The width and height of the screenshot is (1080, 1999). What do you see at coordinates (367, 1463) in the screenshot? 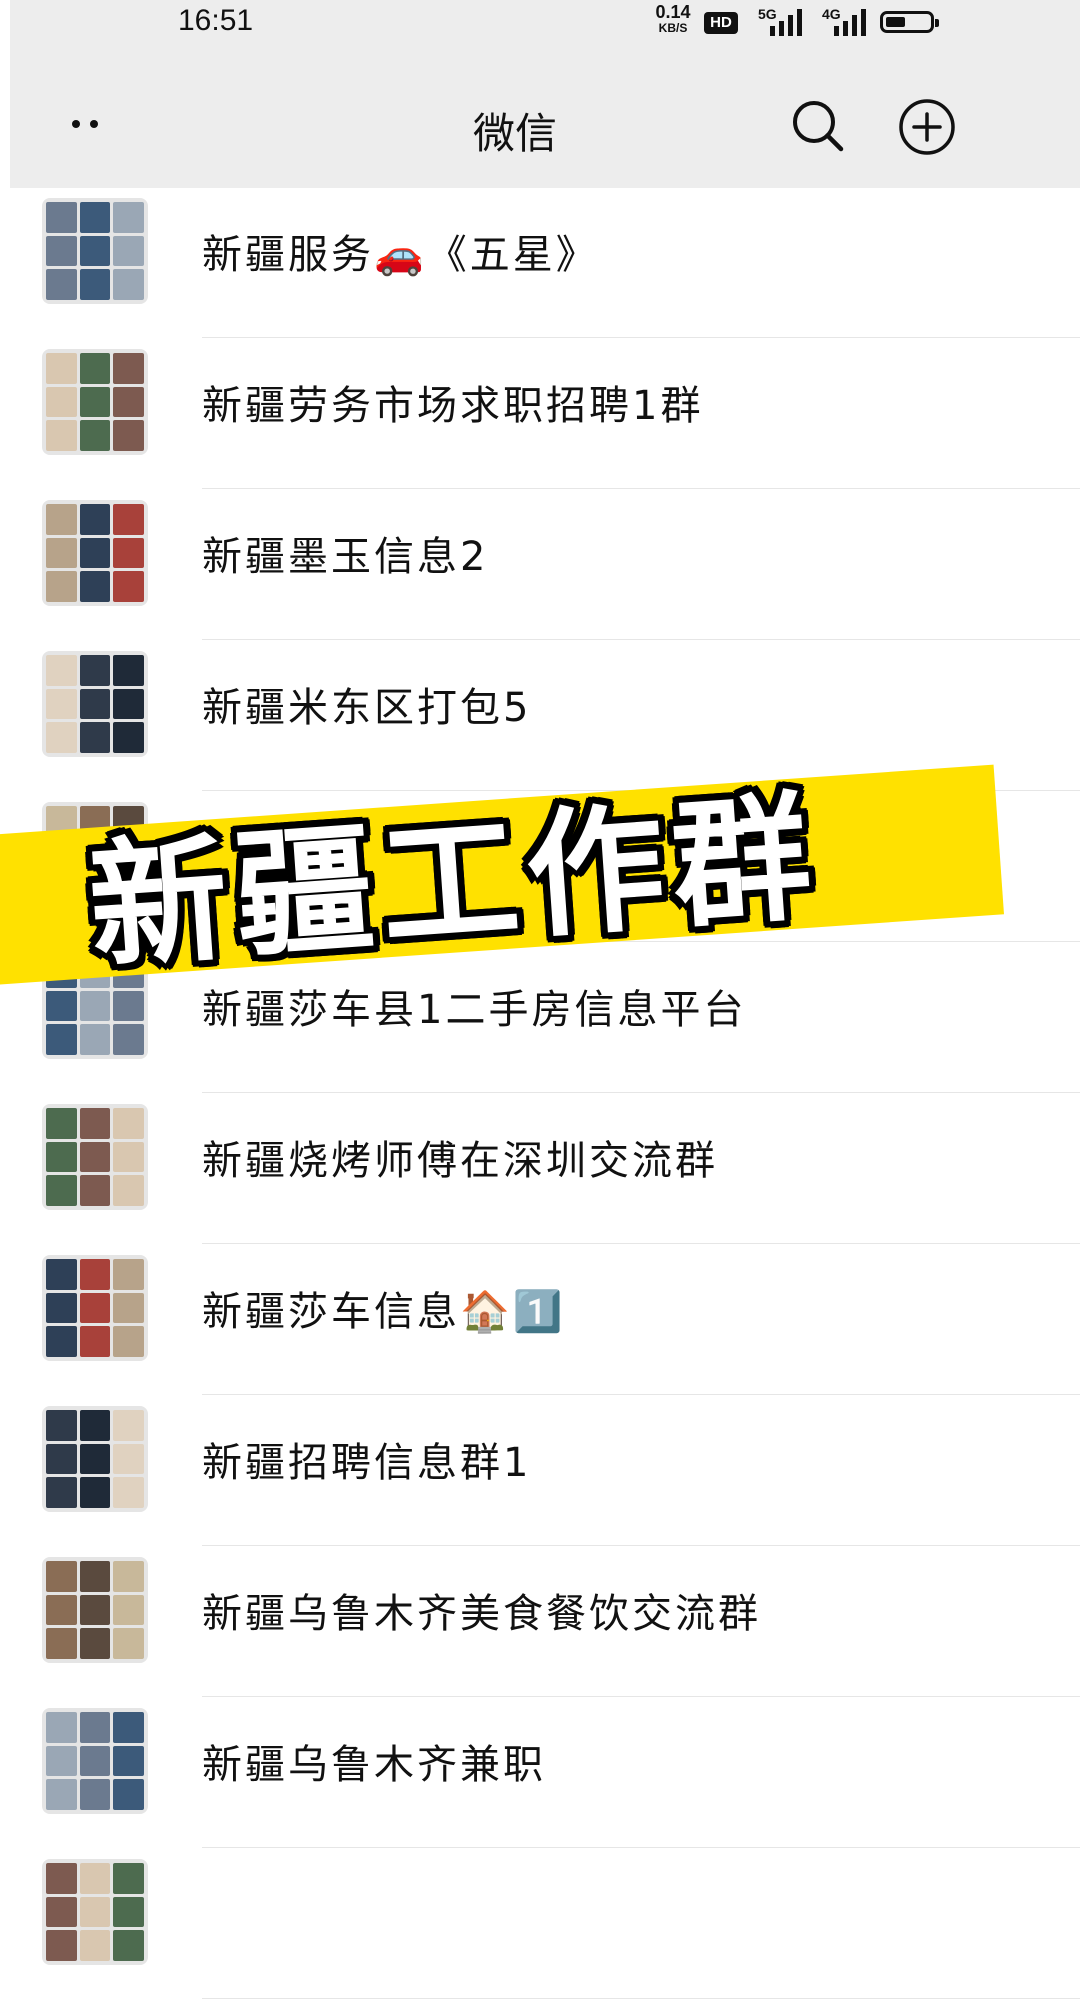
I see `chat-name: 新疆招聘信息群1` at bounding box center [367, 1463].